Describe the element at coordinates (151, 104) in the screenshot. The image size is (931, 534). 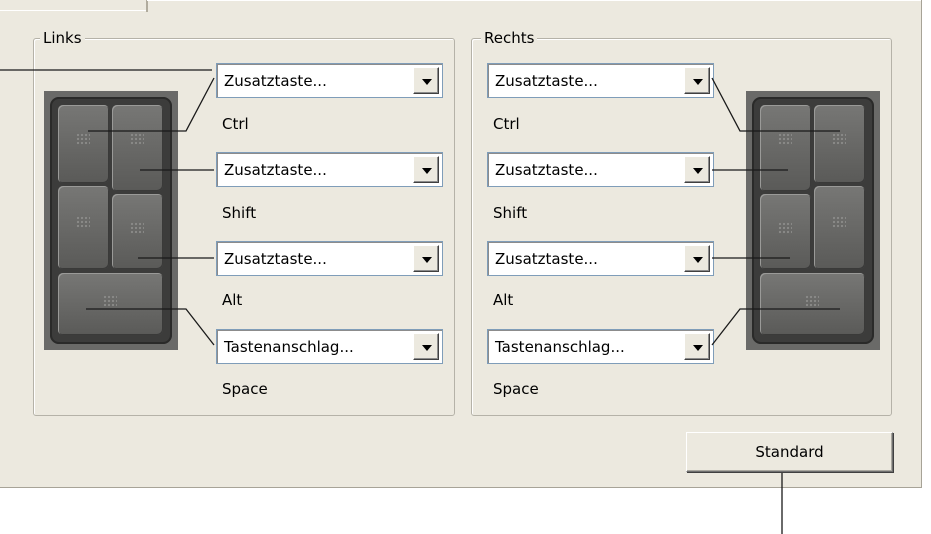
I see `callout-left-ctrl` at that location.